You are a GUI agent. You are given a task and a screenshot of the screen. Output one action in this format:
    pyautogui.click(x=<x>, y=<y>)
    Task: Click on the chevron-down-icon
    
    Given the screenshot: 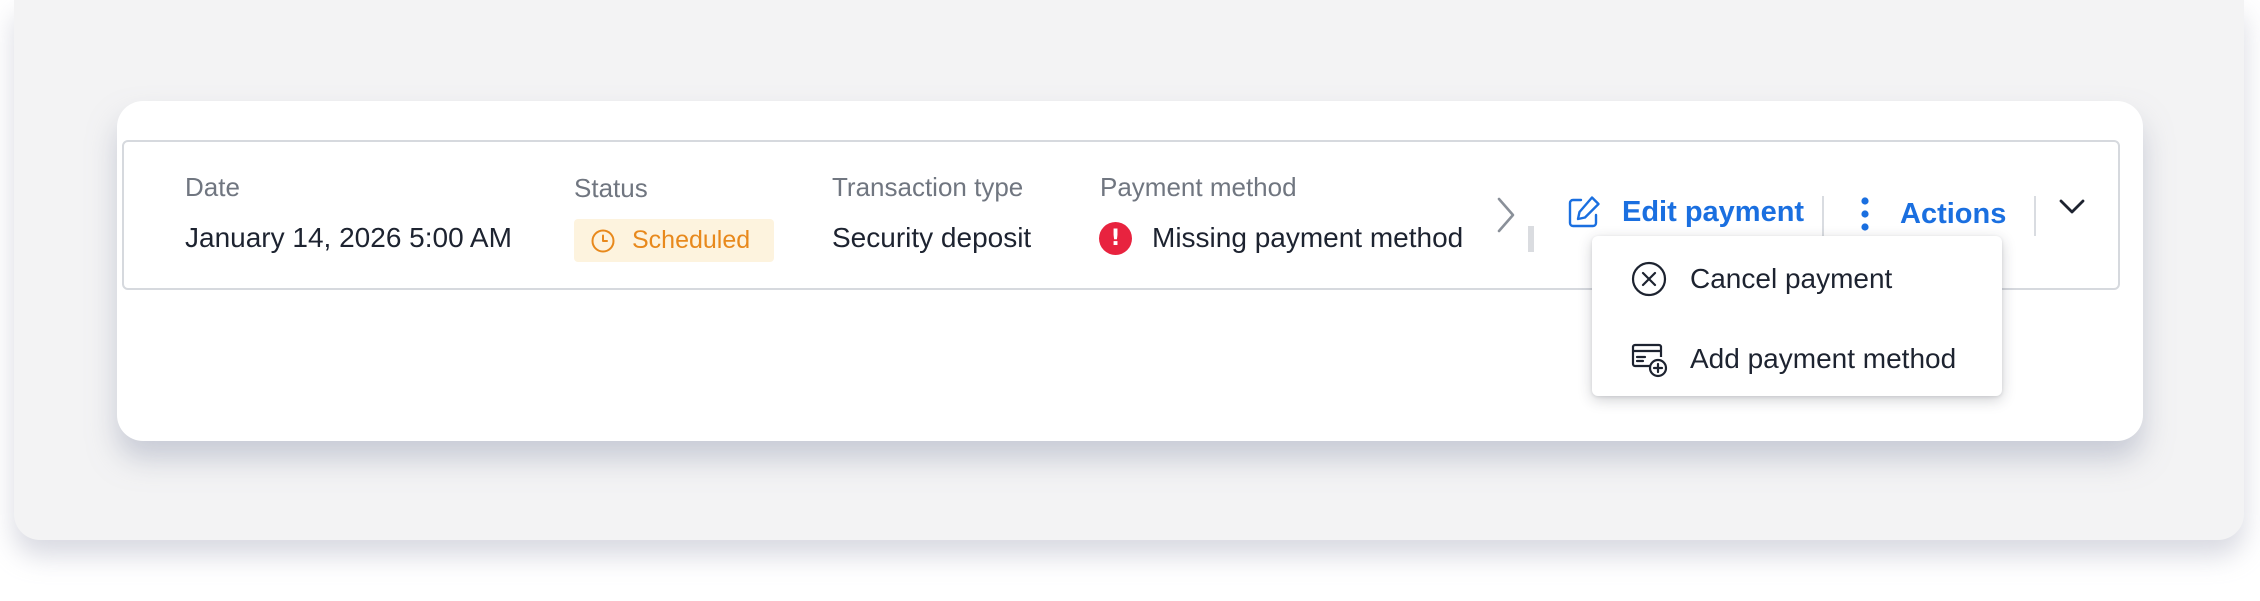 What is the action you would take?
    pyautogui.click(x=2072, y=206)
    